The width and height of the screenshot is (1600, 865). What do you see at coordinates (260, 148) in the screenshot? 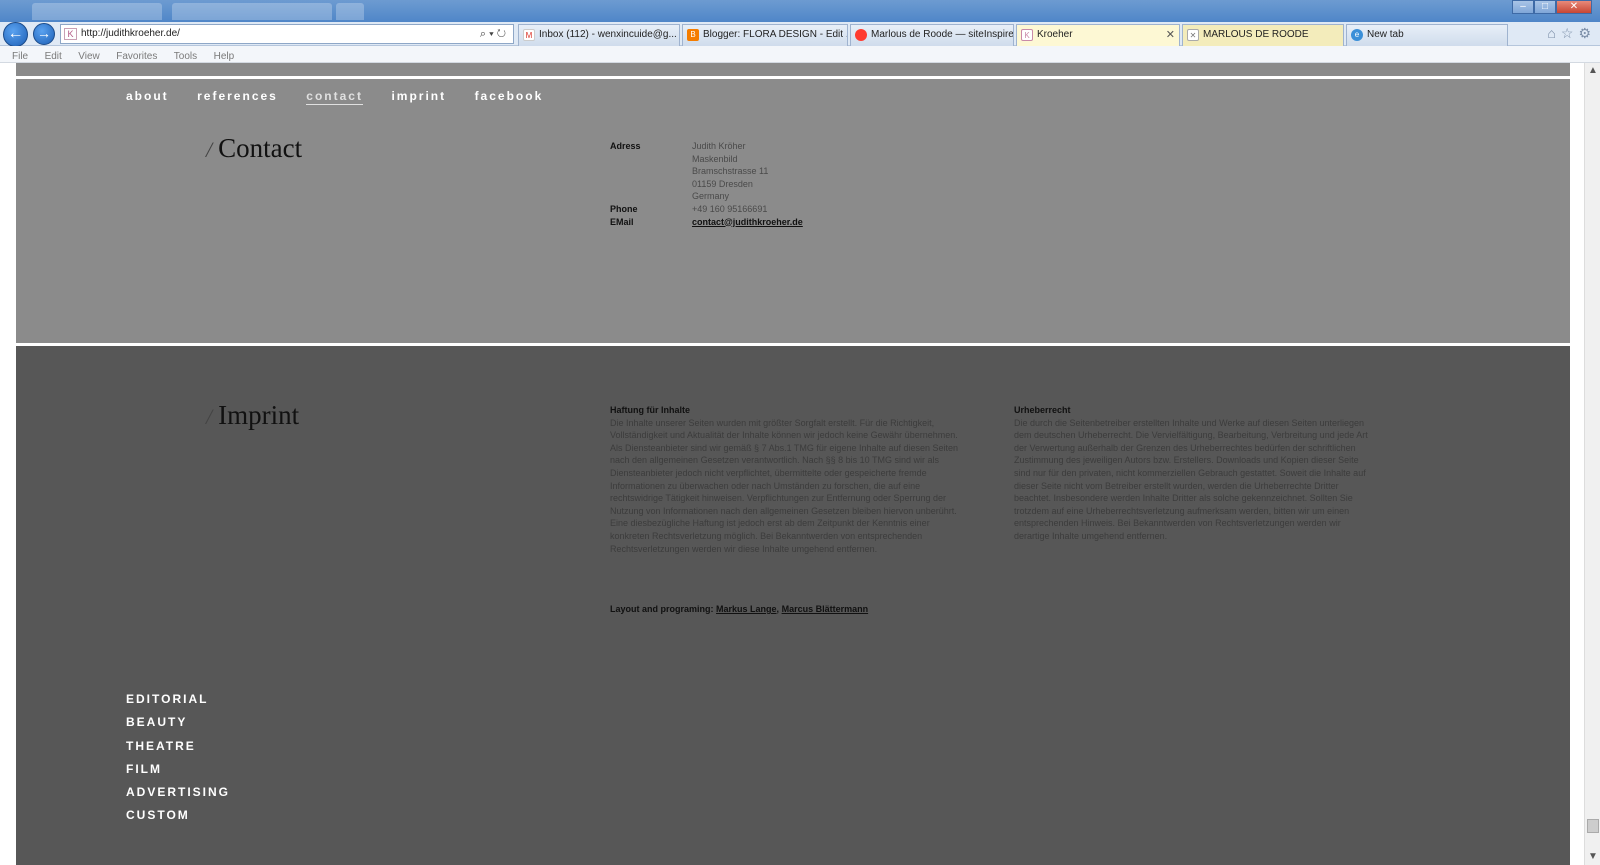
I see `contact-title-text: Contact` at bounding box center [260, 148].